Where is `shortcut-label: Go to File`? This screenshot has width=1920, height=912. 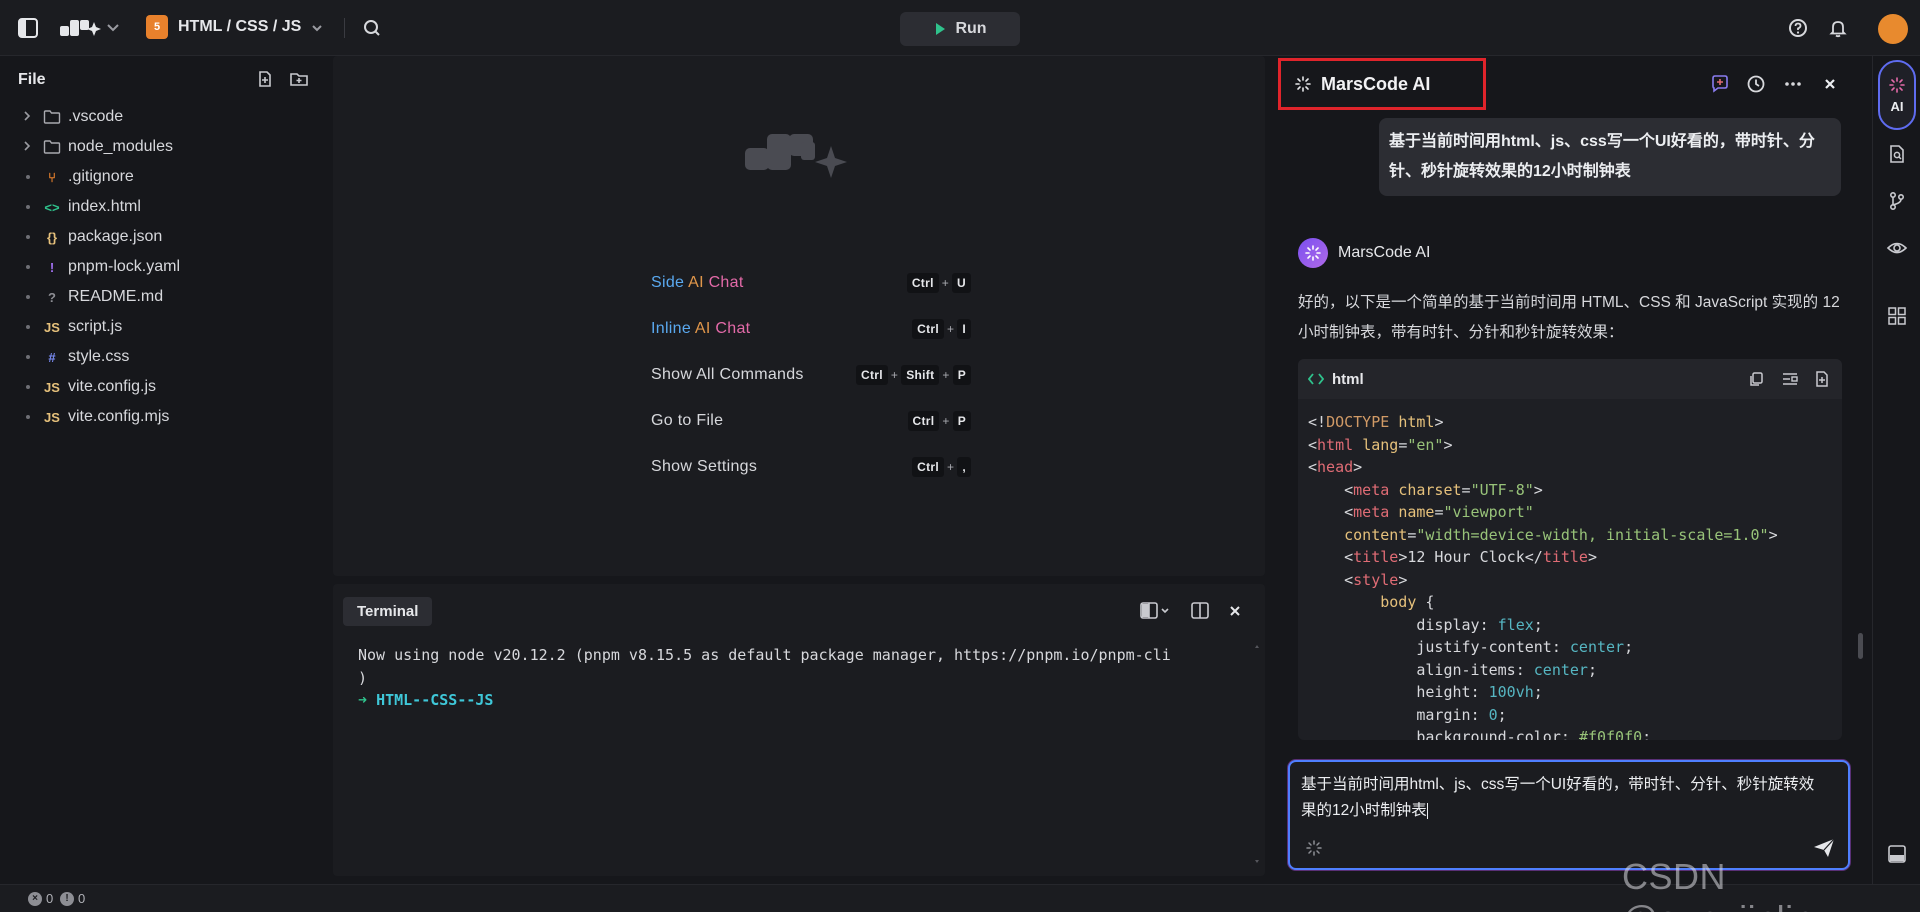
shortcut-label: Go to File is located at coordinates (687, 420).